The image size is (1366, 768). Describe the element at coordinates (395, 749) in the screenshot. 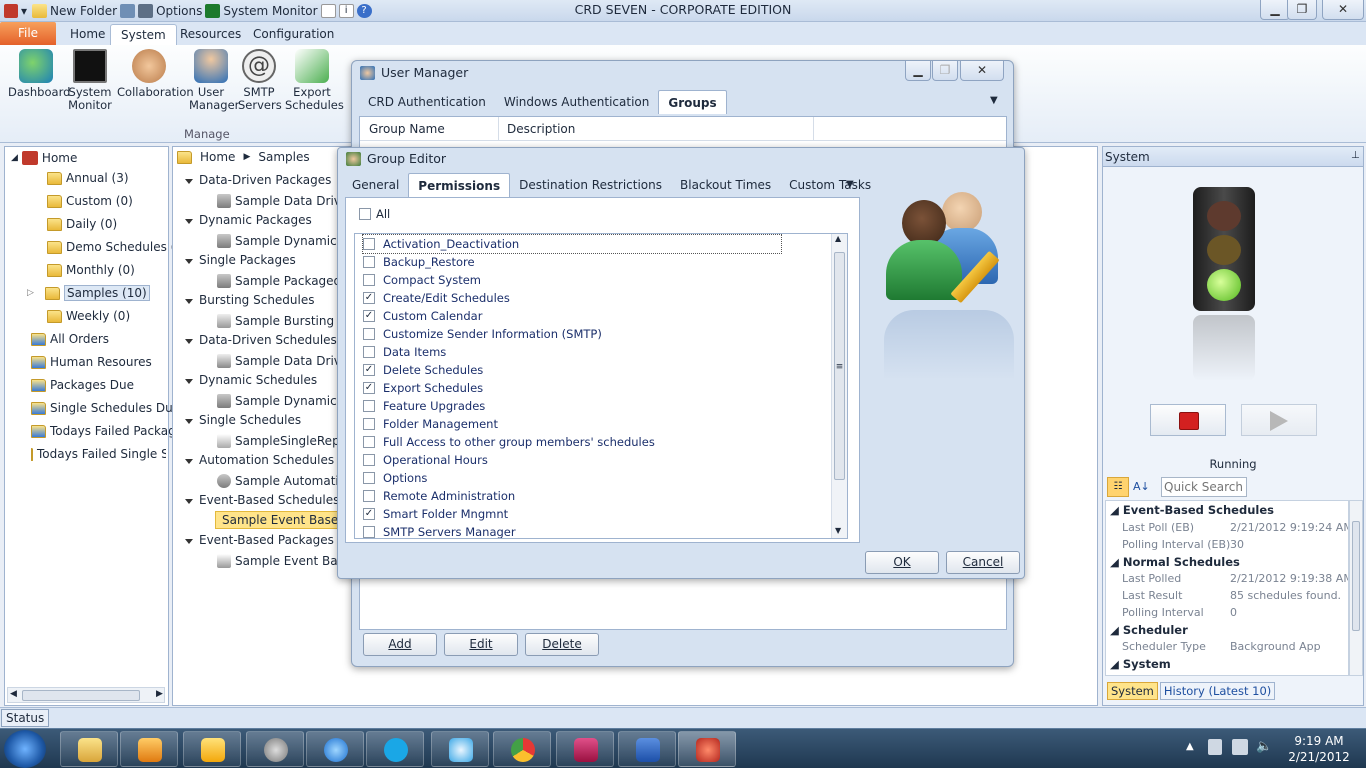

I see `taskbar-skype` at that location.